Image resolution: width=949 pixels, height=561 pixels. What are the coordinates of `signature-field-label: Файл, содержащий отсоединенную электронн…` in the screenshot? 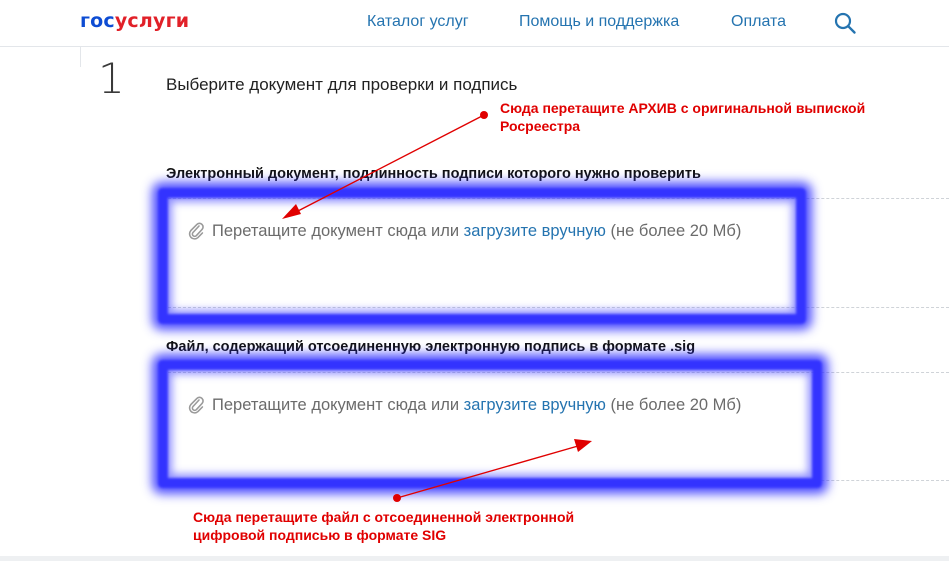 It's located at (431, 347).